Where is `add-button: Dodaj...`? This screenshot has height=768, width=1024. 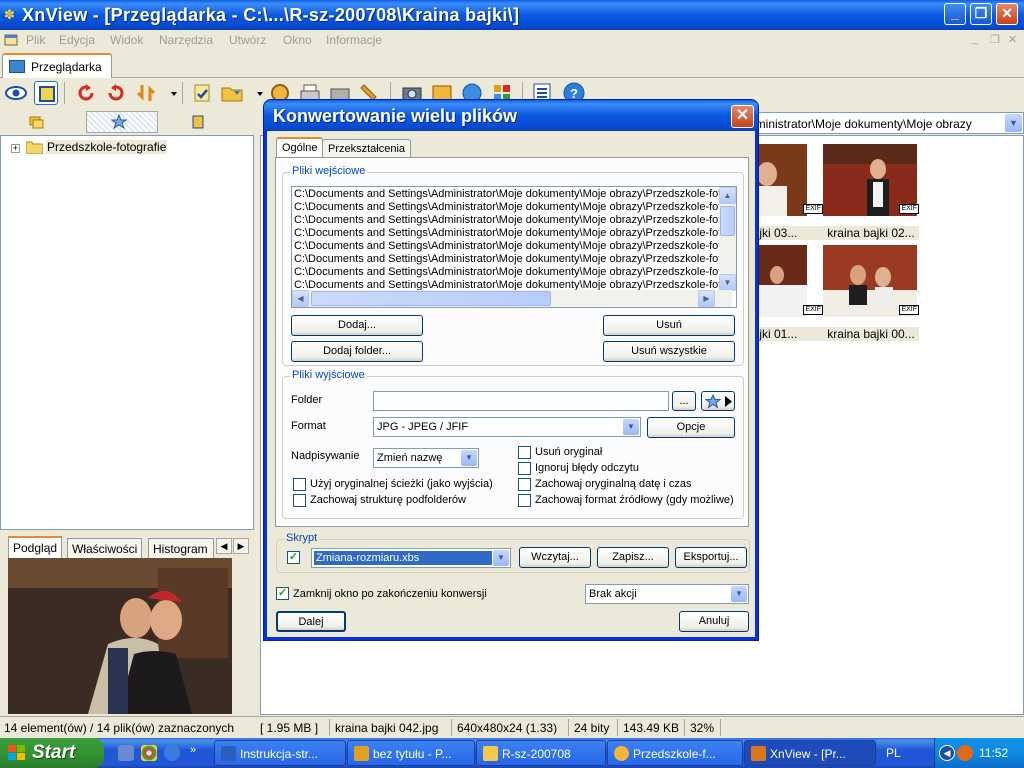
add-button: Dodaj... is located at coordinates (357, 325).